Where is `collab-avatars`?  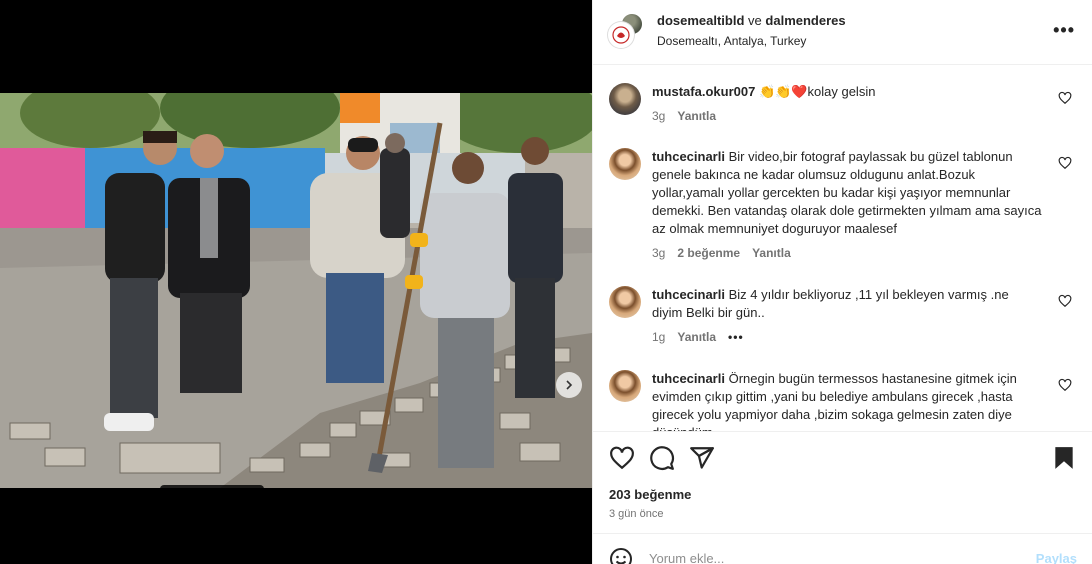
collab-avatars is located at coordinates (626, 30).